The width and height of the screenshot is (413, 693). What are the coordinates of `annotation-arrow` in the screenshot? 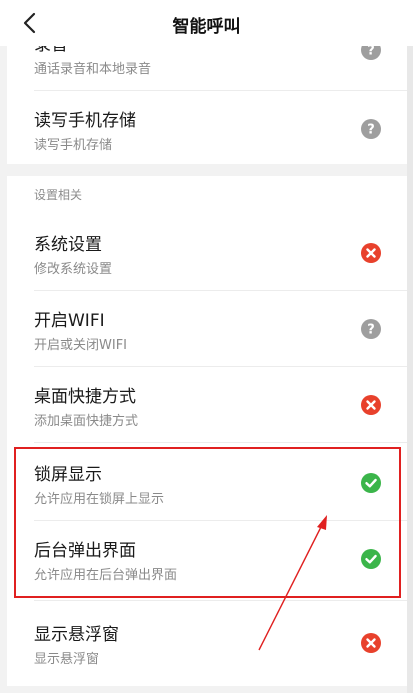 It's located at (292, 583).